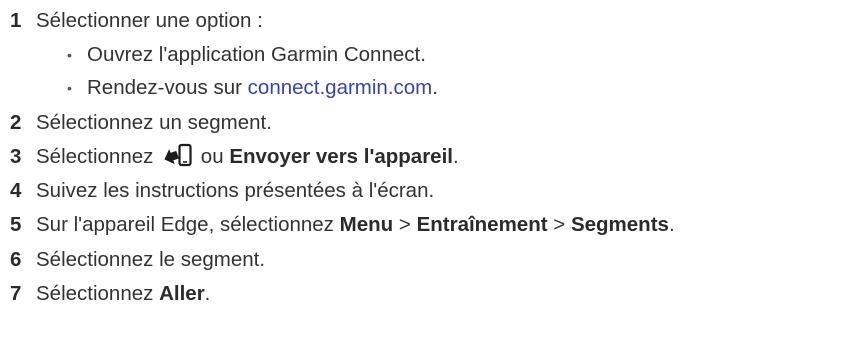  Describe the element at coordinates (185, 224) in the screenshot. I see `step-text-pre: Sur l'appareil Edge, sélectionnez` at that location.